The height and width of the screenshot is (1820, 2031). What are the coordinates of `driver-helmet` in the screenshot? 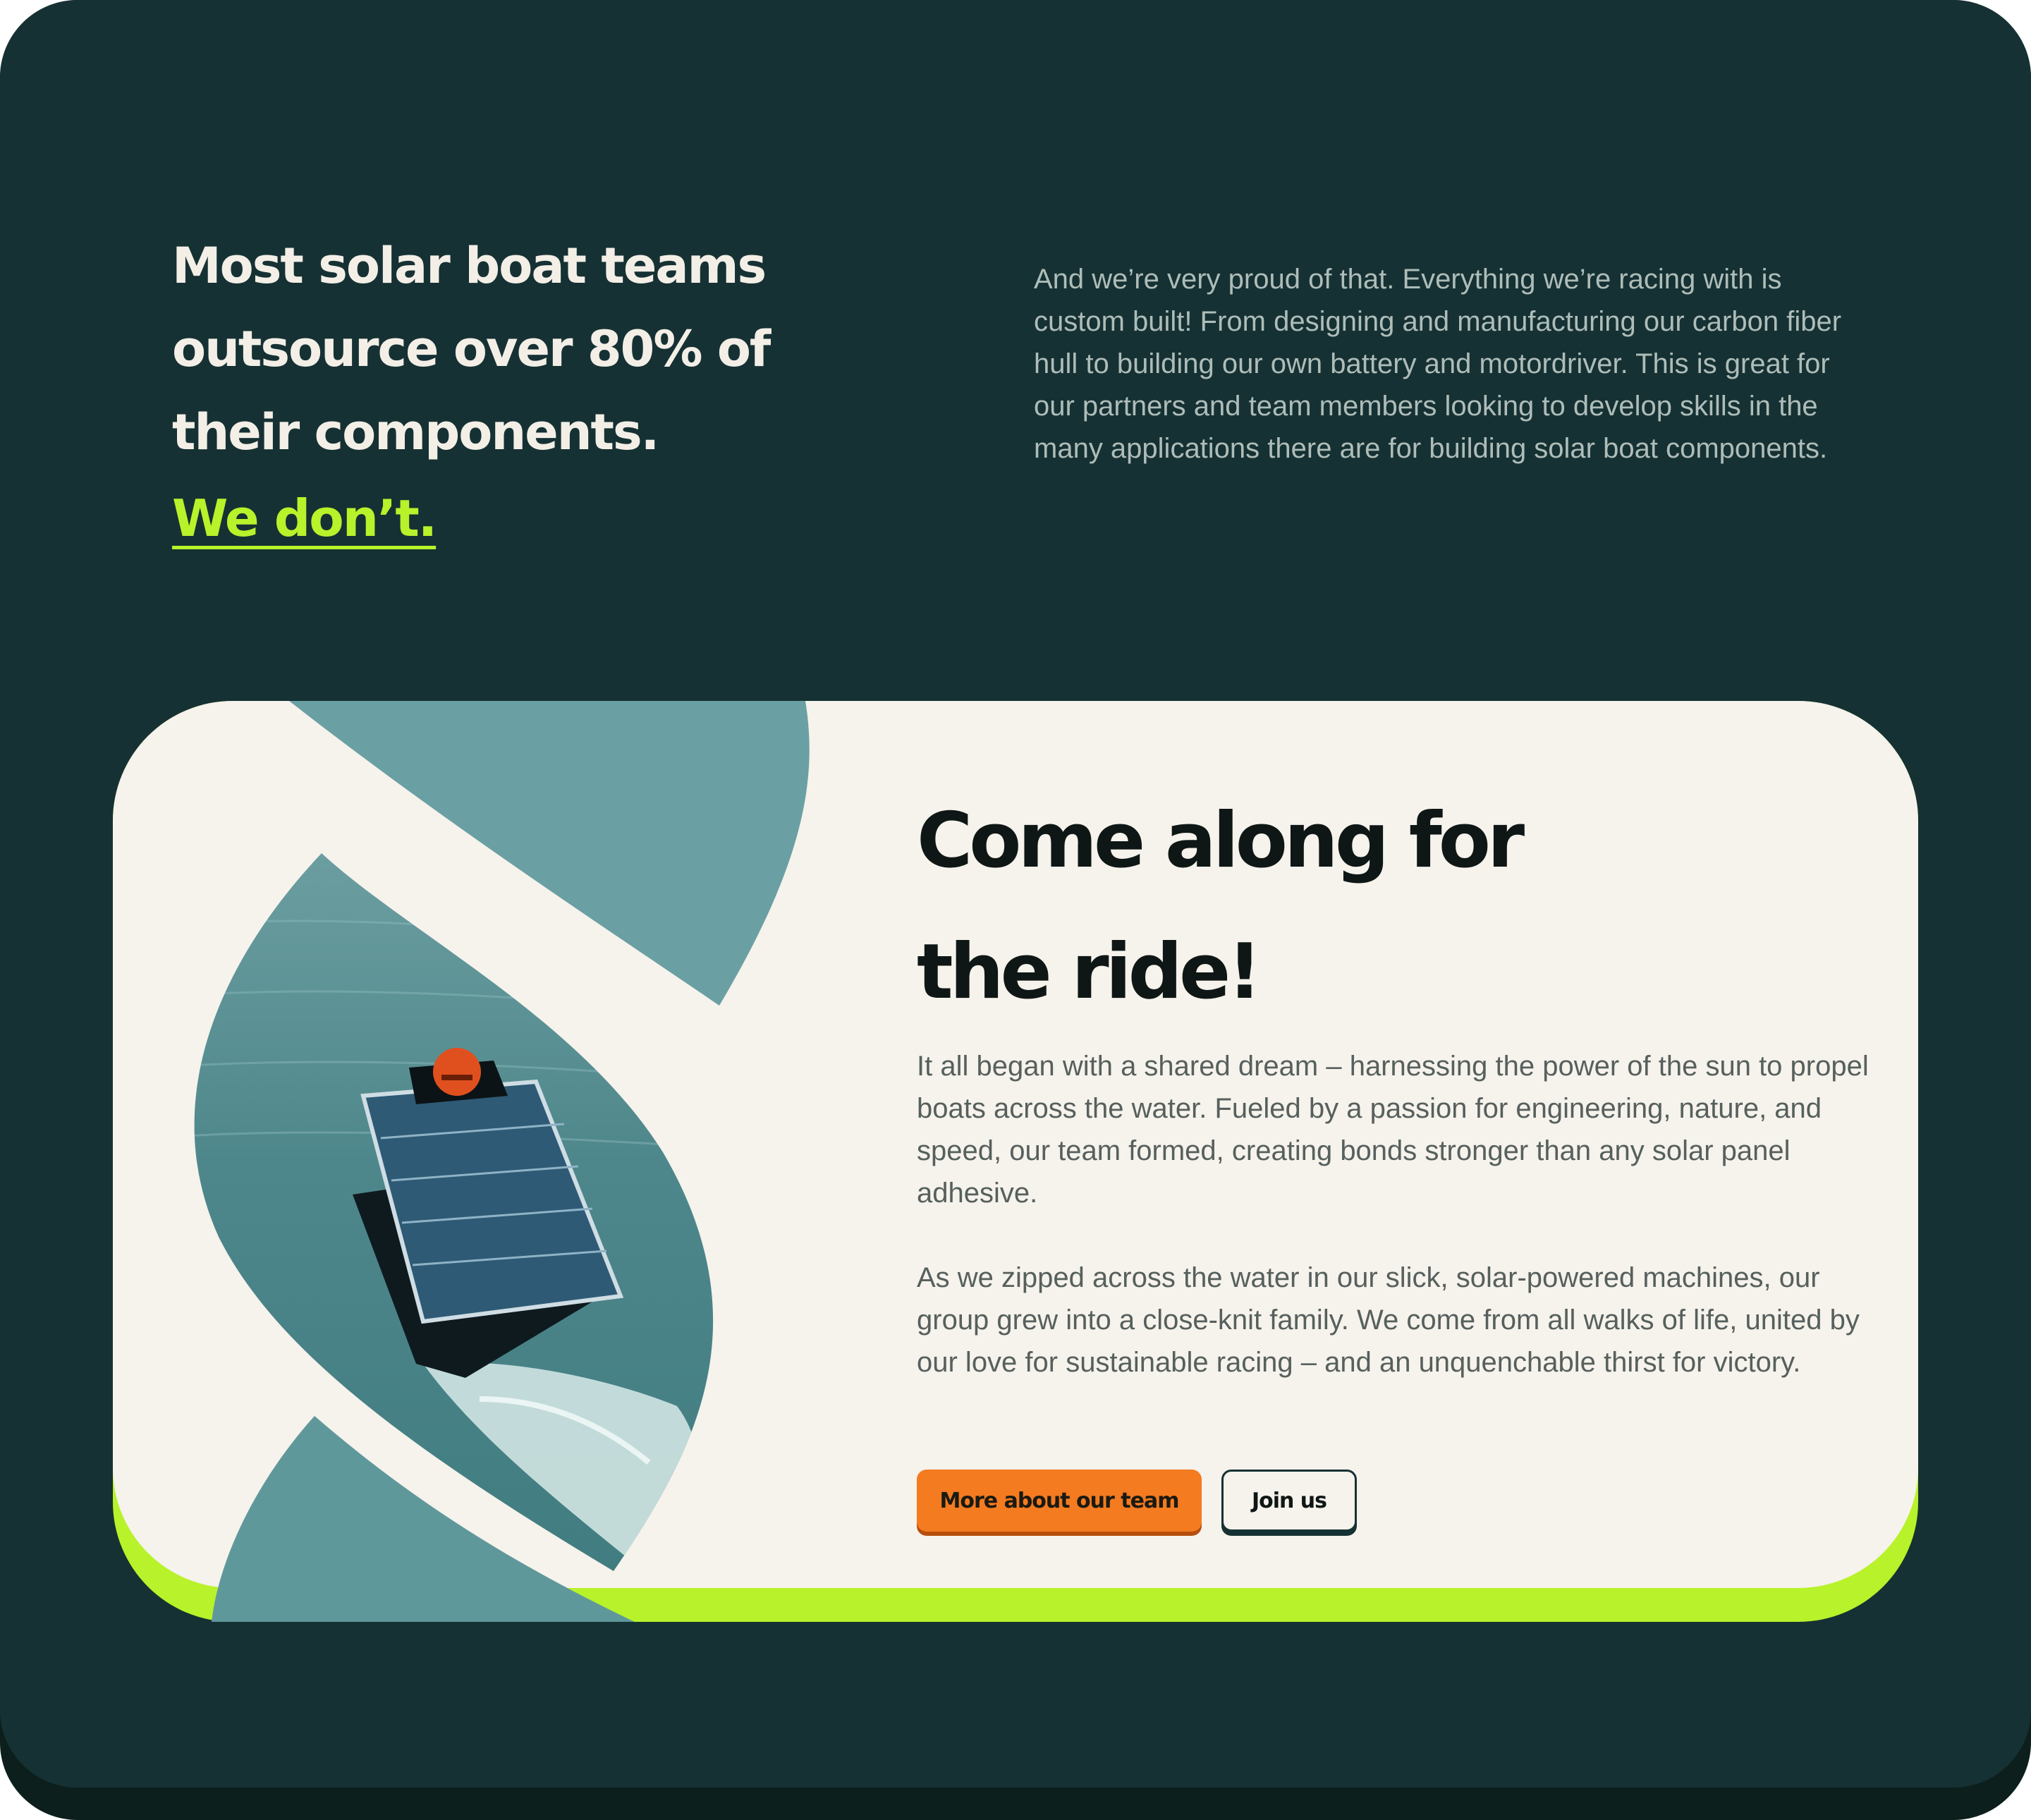 It's located at (457, 1072).